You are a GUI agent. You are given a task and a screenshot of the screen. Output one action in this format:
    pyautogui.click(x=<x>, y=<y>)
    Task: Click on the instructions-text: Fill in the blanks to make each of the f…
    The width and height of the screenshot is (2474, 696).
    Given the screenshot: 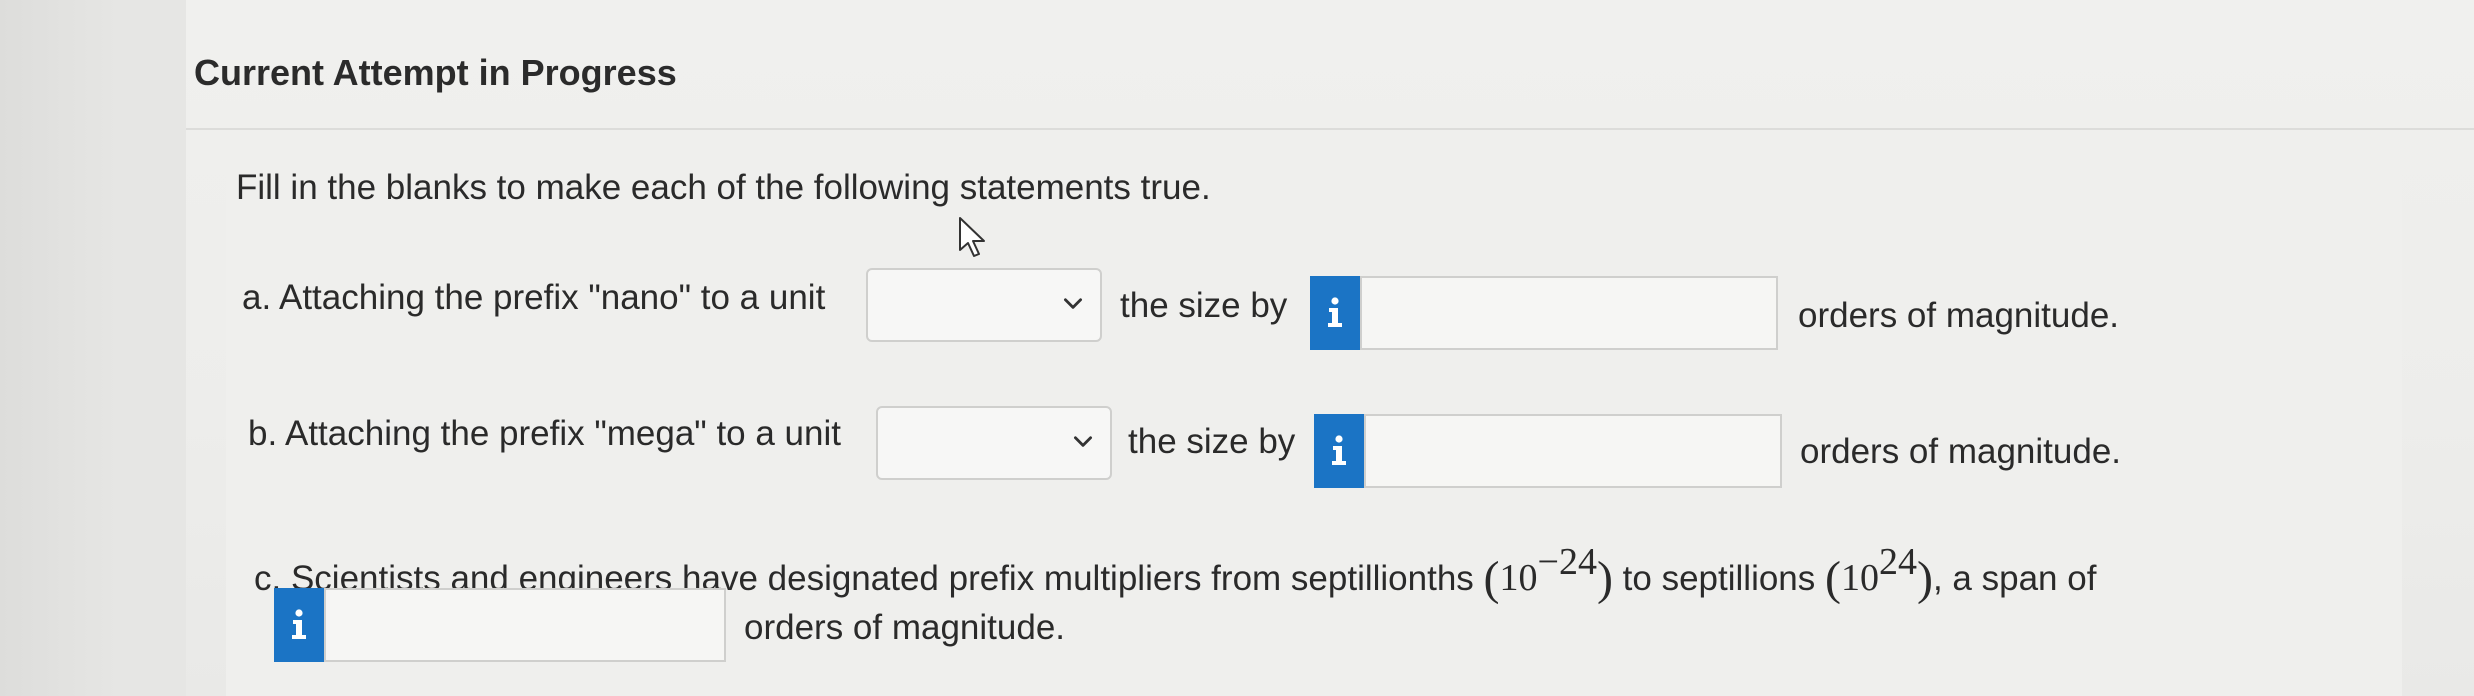 What is the action you would take?
    pyautogui.click(x=723, y=187)
    